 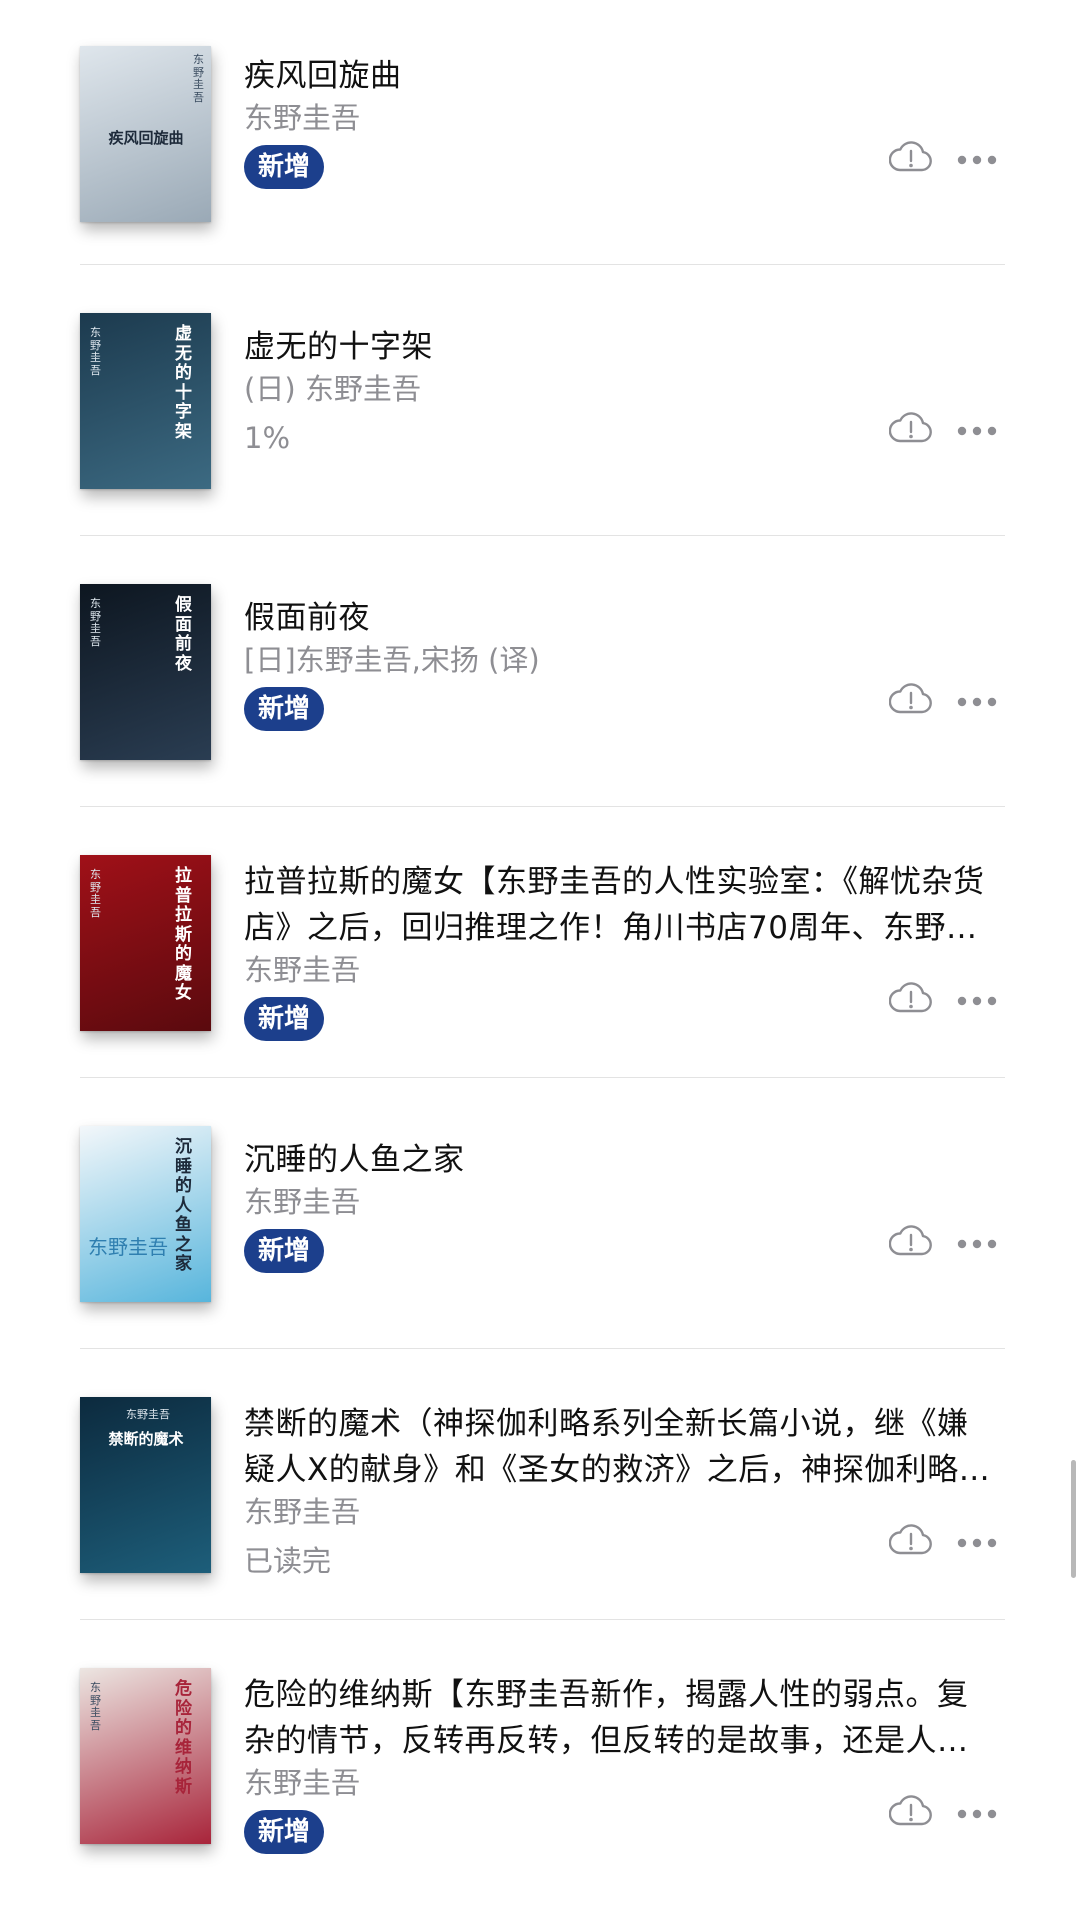 What do you see at coordinates (621, 121) in the screenshot?
I see `book-info: 疾风回旋曲 东野圭吾新增` at bounding box center [621, 121].